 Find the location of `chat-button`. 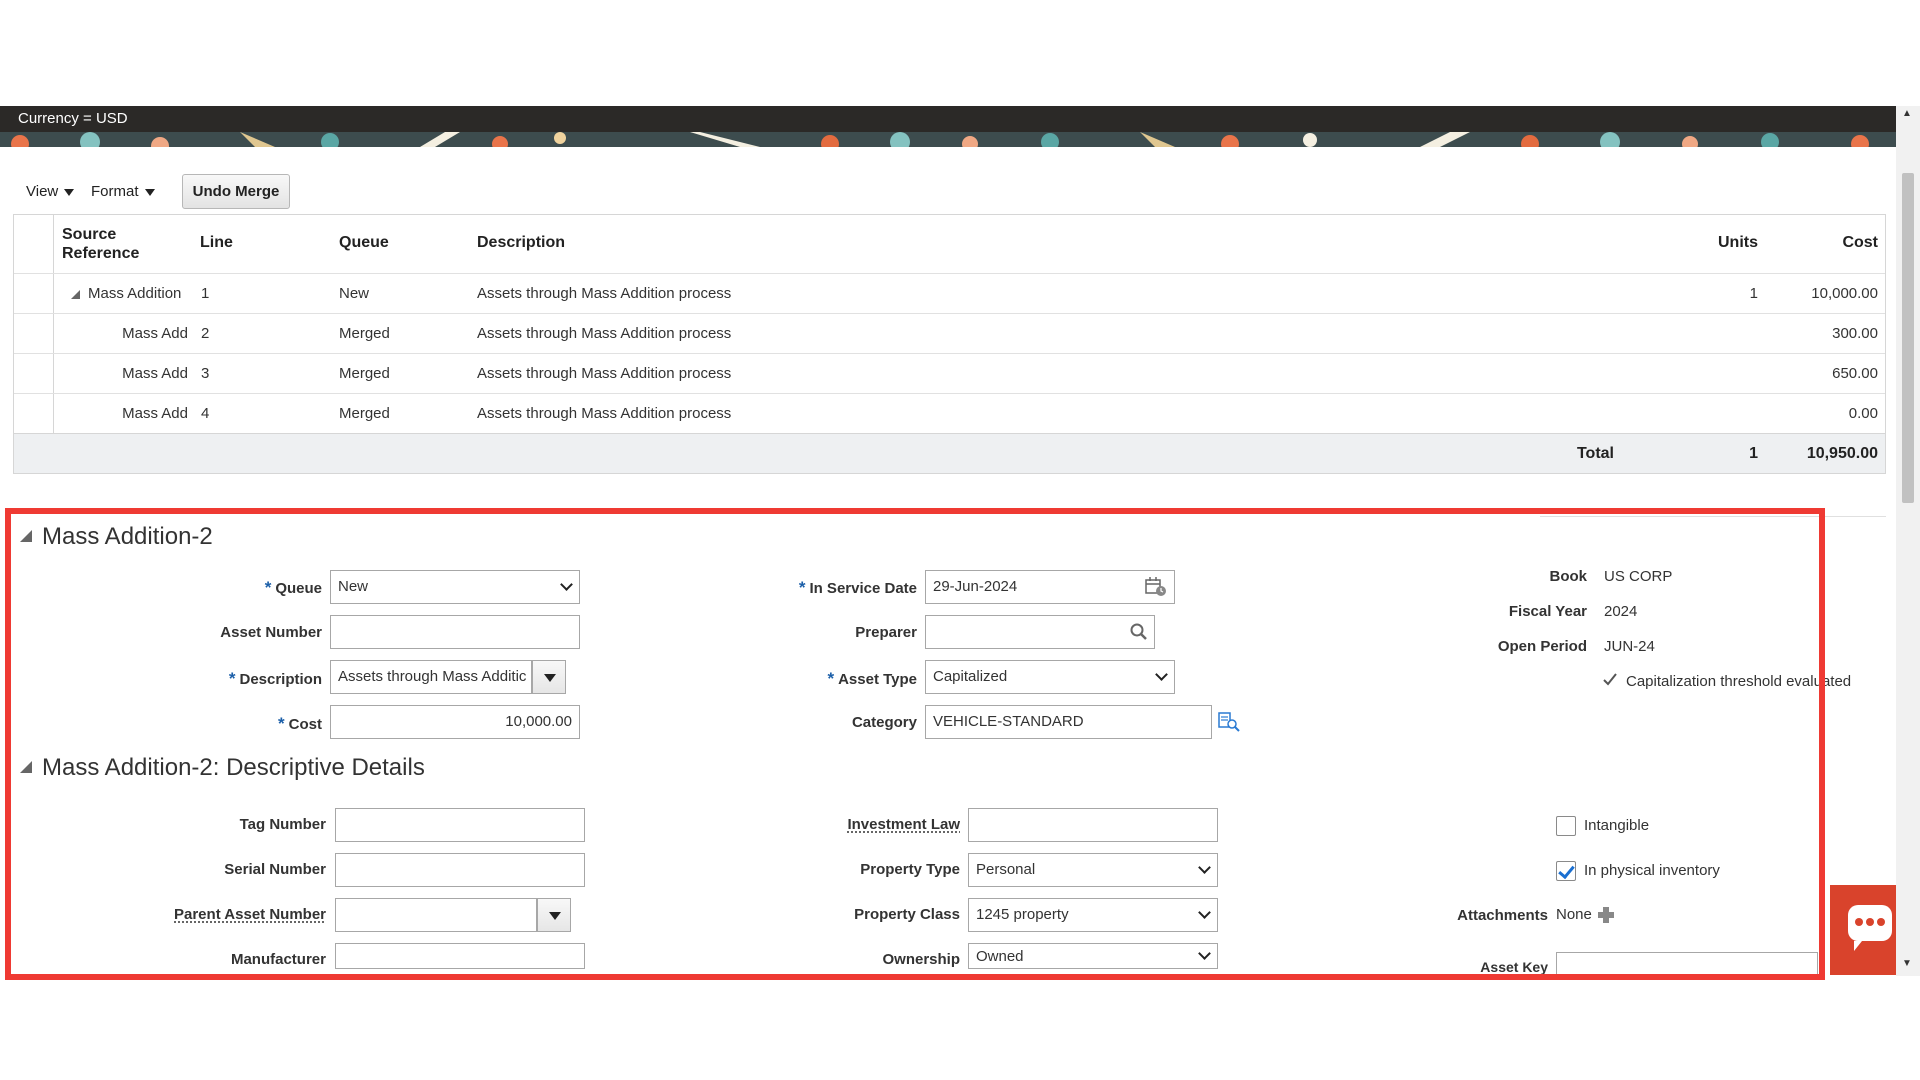

chat-button is located at coordinates (1863, 930).